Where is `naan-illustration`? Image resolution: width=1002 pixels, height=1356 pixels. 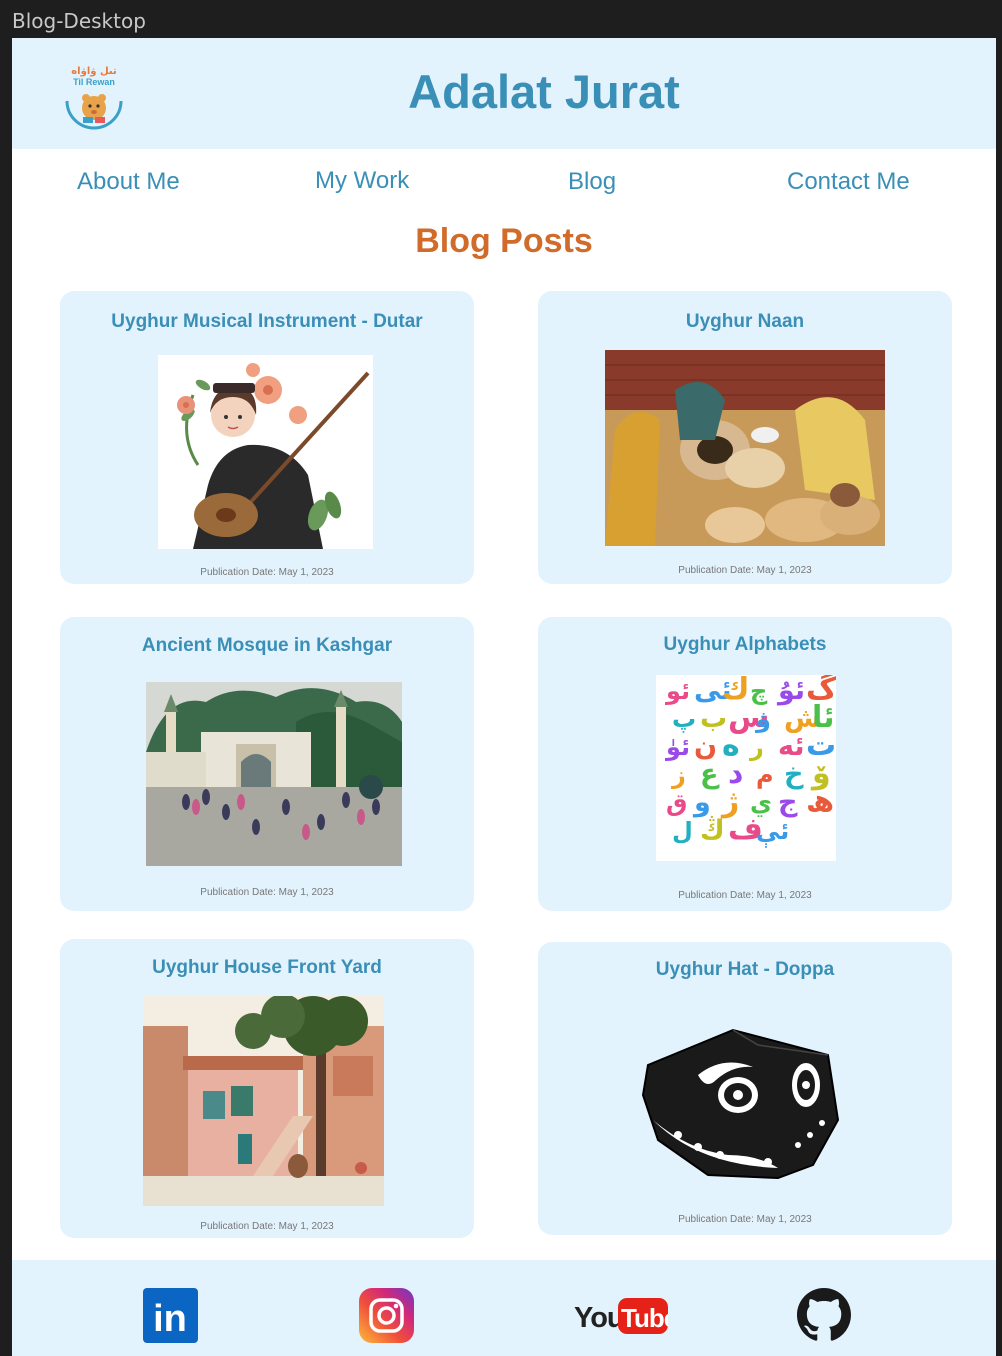 naan-illustration is located at coordinates (745, 448).